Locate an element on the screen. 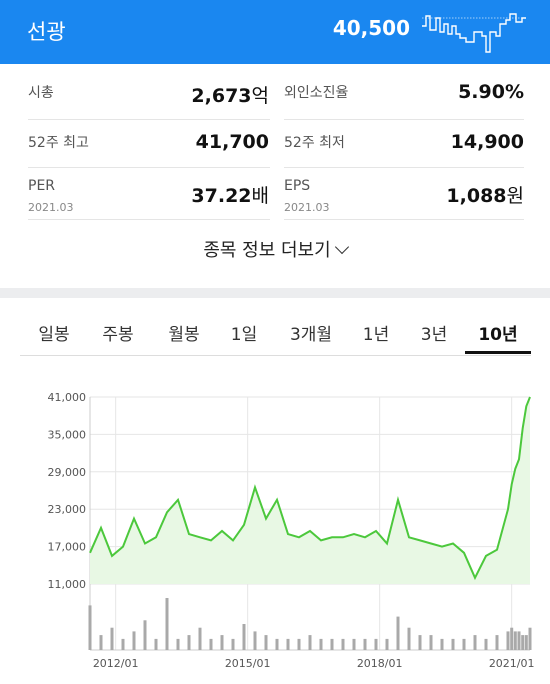  tab-3months: 3개월 is located at coordinates (311, 332).